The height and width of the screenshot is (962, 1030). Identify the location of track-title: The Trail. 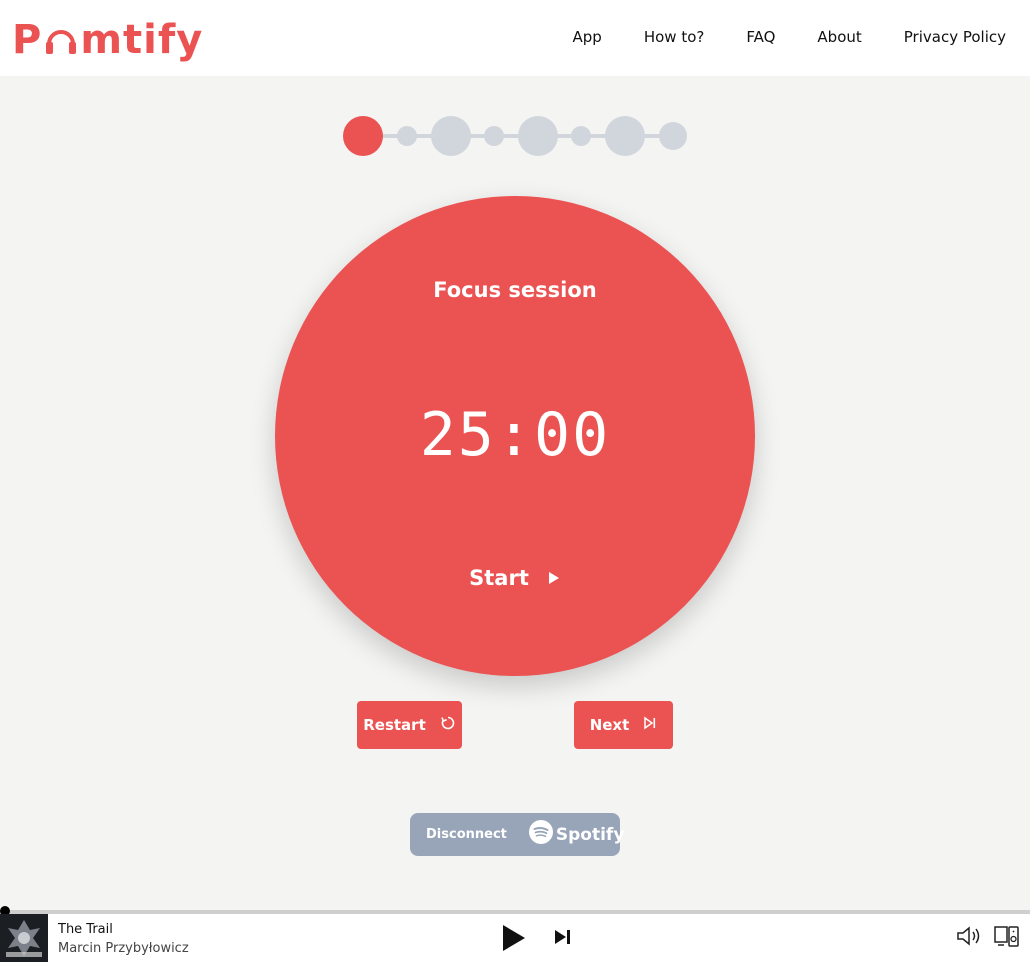
(85, 929).